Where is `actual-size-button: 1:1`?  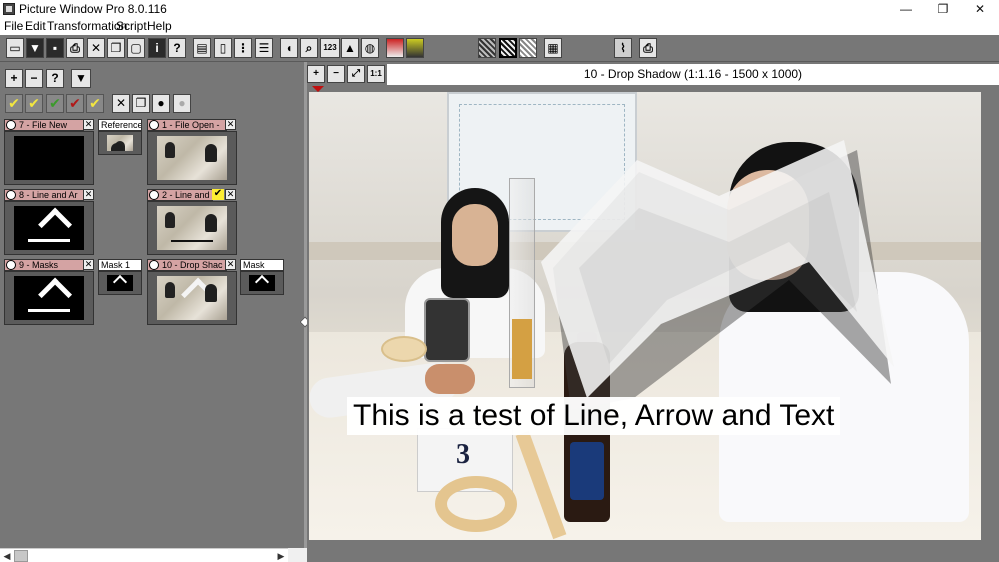
actual-size-button: 1:1 is located at coordinates (376, 74).